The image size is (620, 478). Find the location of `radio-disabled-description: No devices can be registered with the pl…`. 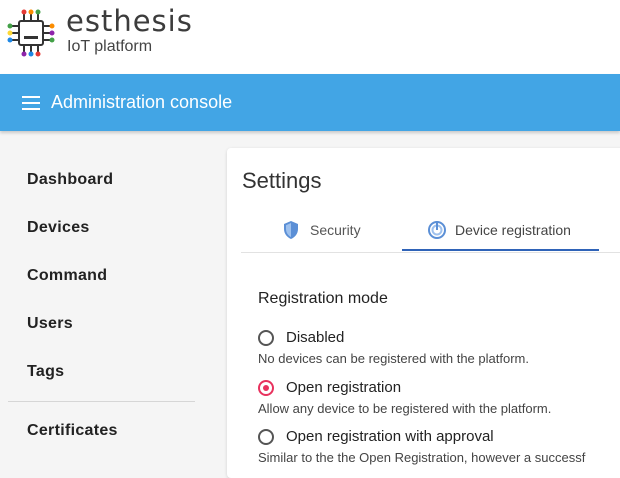

radio-disabled-description: No devices can be registered with the pl… is located at coordinates (393, 358).